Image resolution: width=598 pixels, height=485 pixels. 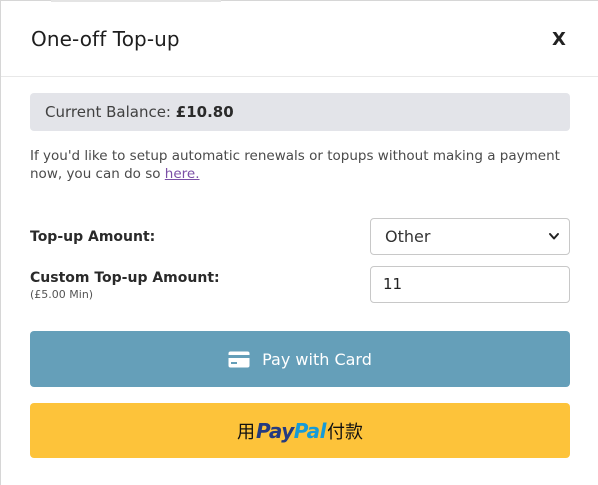 What do you see at coordinates (245, 432) in the screenshot?
I see `paypal-prefix-text: 用` at bounding box center [245, 432].